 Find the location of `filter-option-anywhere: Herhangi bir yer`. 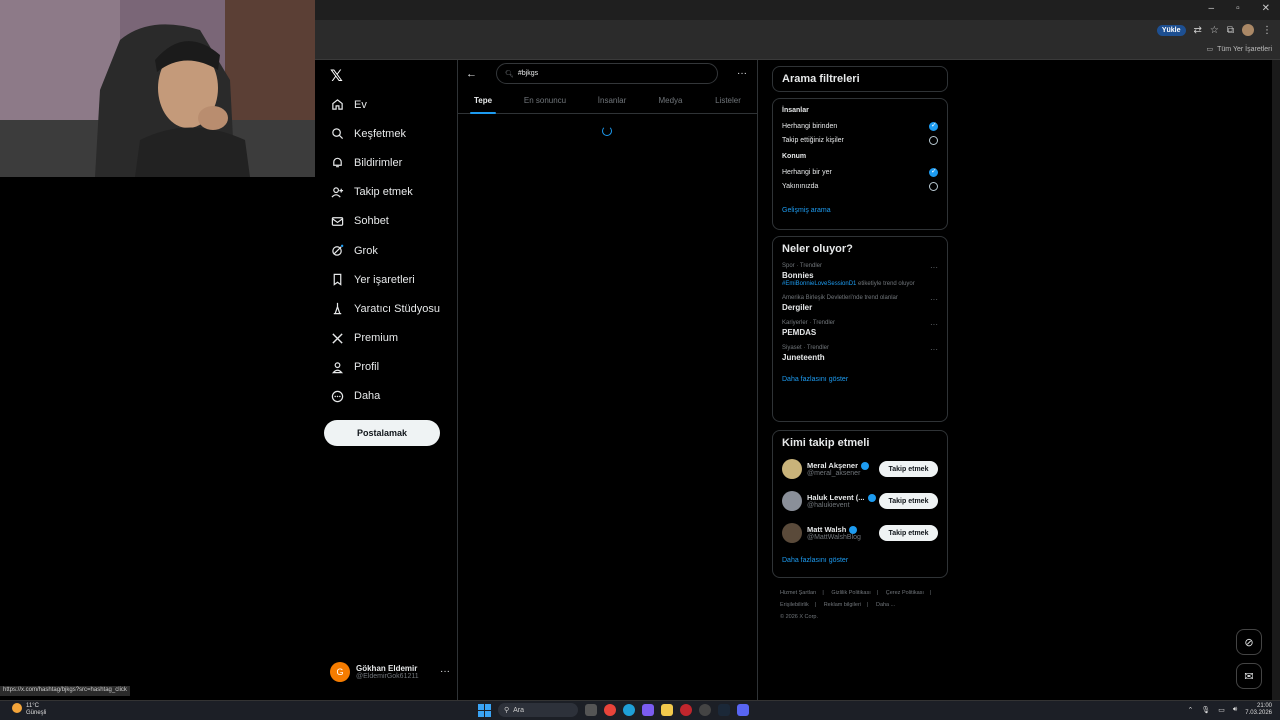

filter-option-anywhere: Herhangi bir yer is located at coordinates (860, 172).